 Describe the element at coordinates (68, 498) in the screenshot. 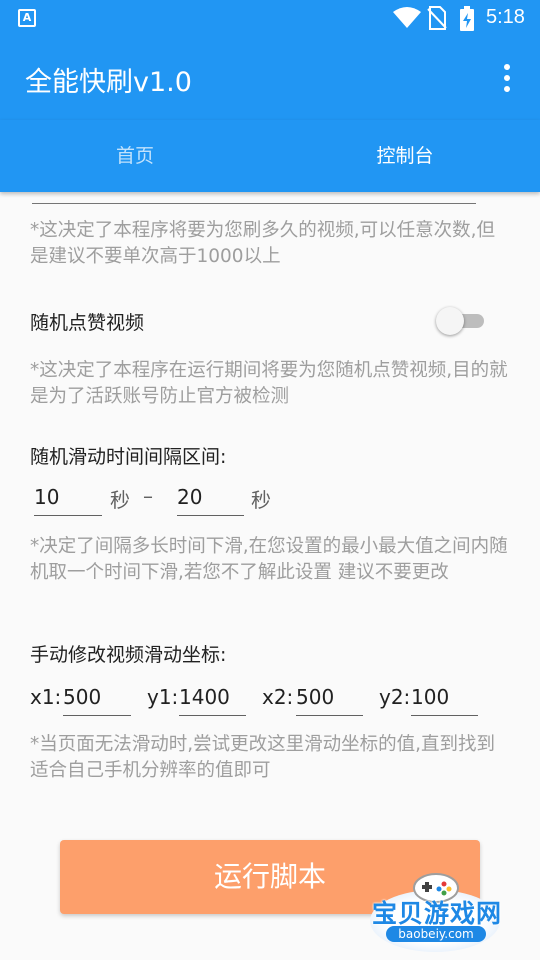

I see `interval-min-input: 10` at that location.